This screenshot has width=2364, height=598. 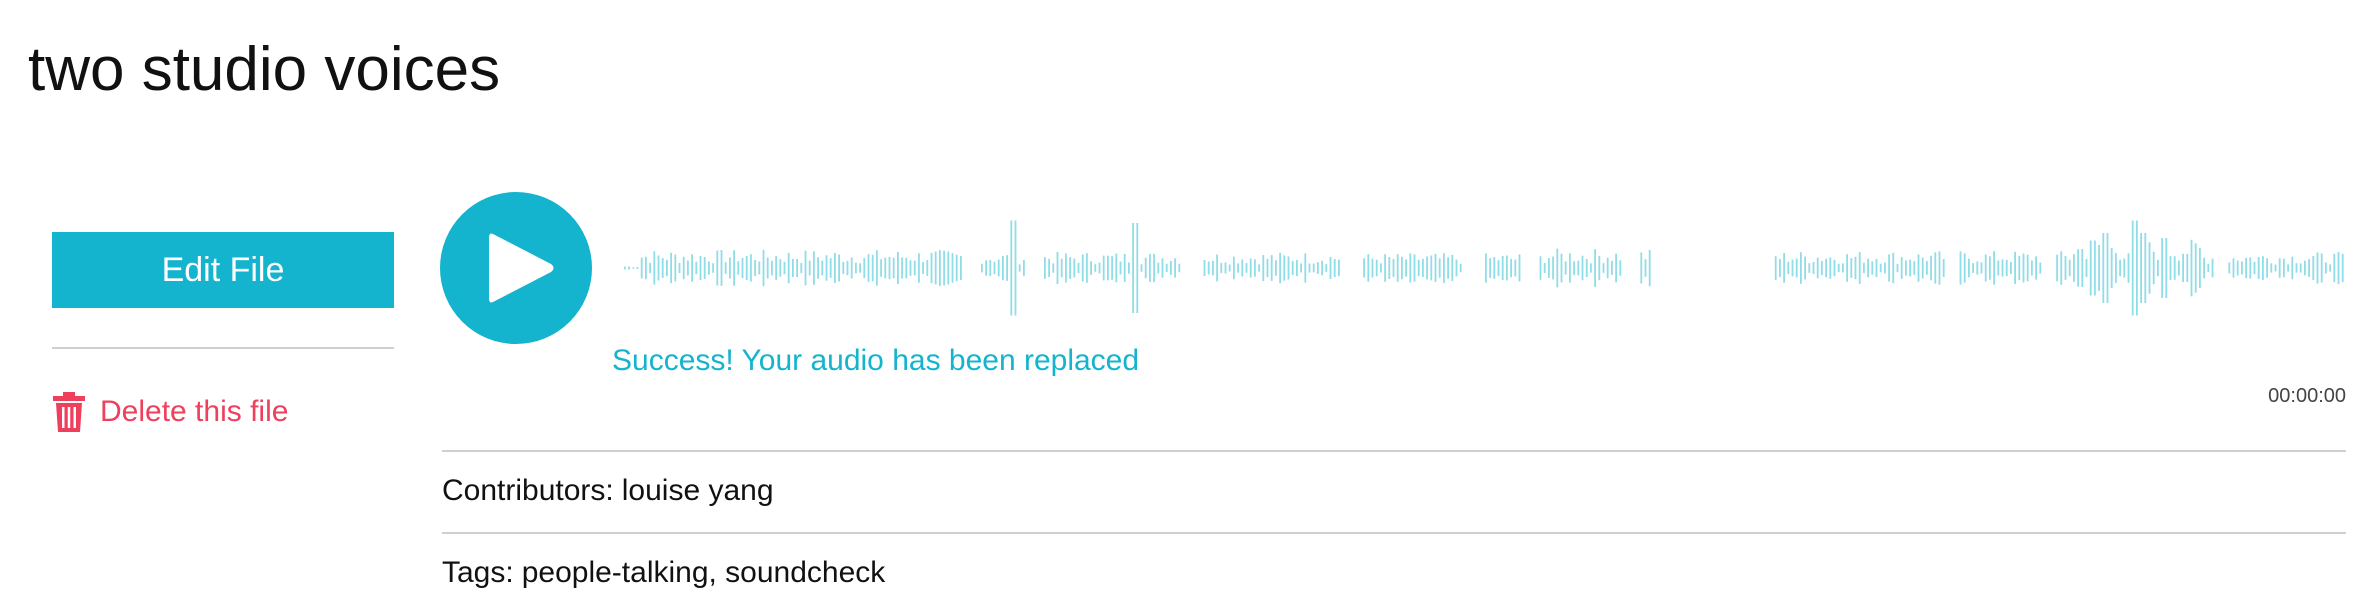 I want to click on audio-waveform, so click(x=1484, y=268).